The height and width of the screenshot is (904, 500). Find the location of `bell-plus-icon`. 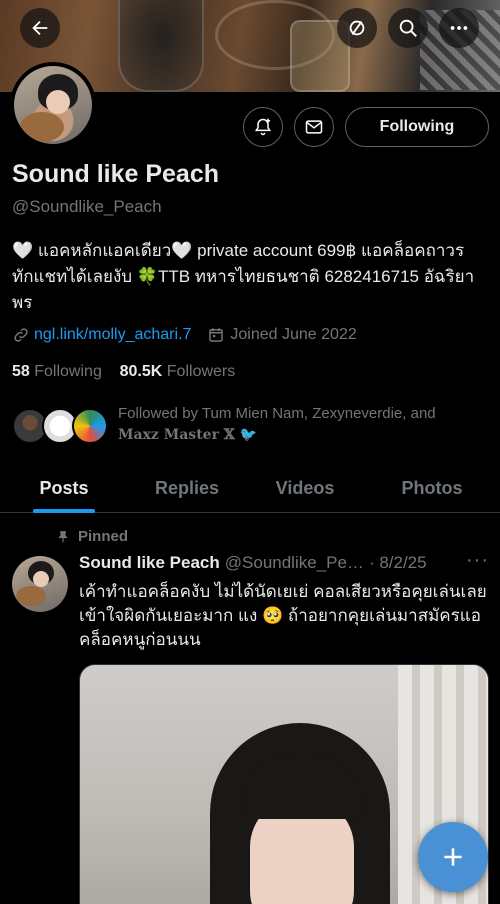

bell-plus-icon is located at coordinates (263, 127).